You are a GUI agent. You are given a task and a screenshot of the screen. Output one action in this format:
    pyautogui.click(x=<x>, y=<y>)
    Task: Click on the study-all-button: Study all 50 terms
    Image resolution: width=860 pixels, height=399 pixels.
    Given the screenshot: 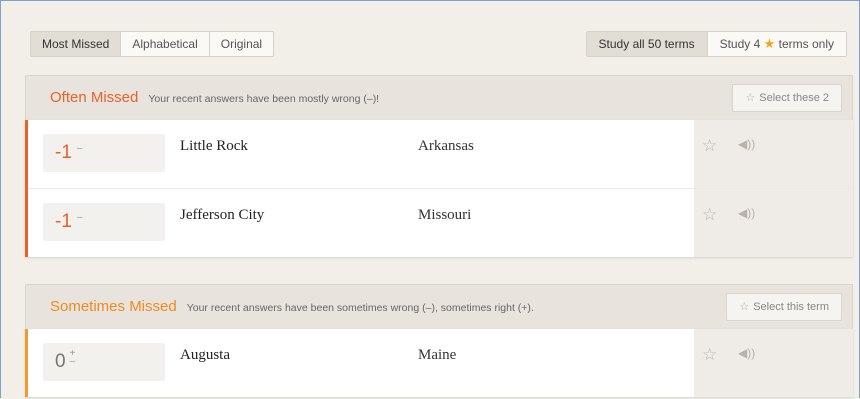 What is the action you would take?
    pyautogui.click(x=647, y=44)
    